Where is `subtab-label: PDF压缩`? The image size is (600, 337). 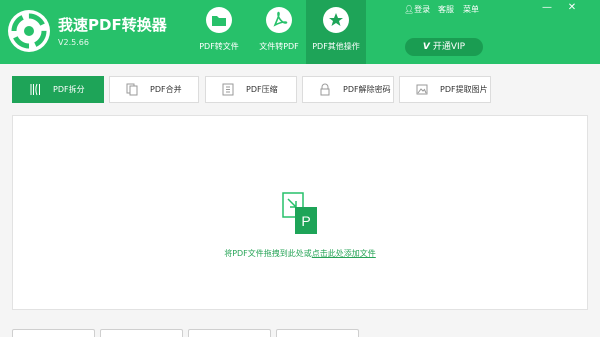
subtab-label: PDF压缩 is located at coordinates (262, 89).